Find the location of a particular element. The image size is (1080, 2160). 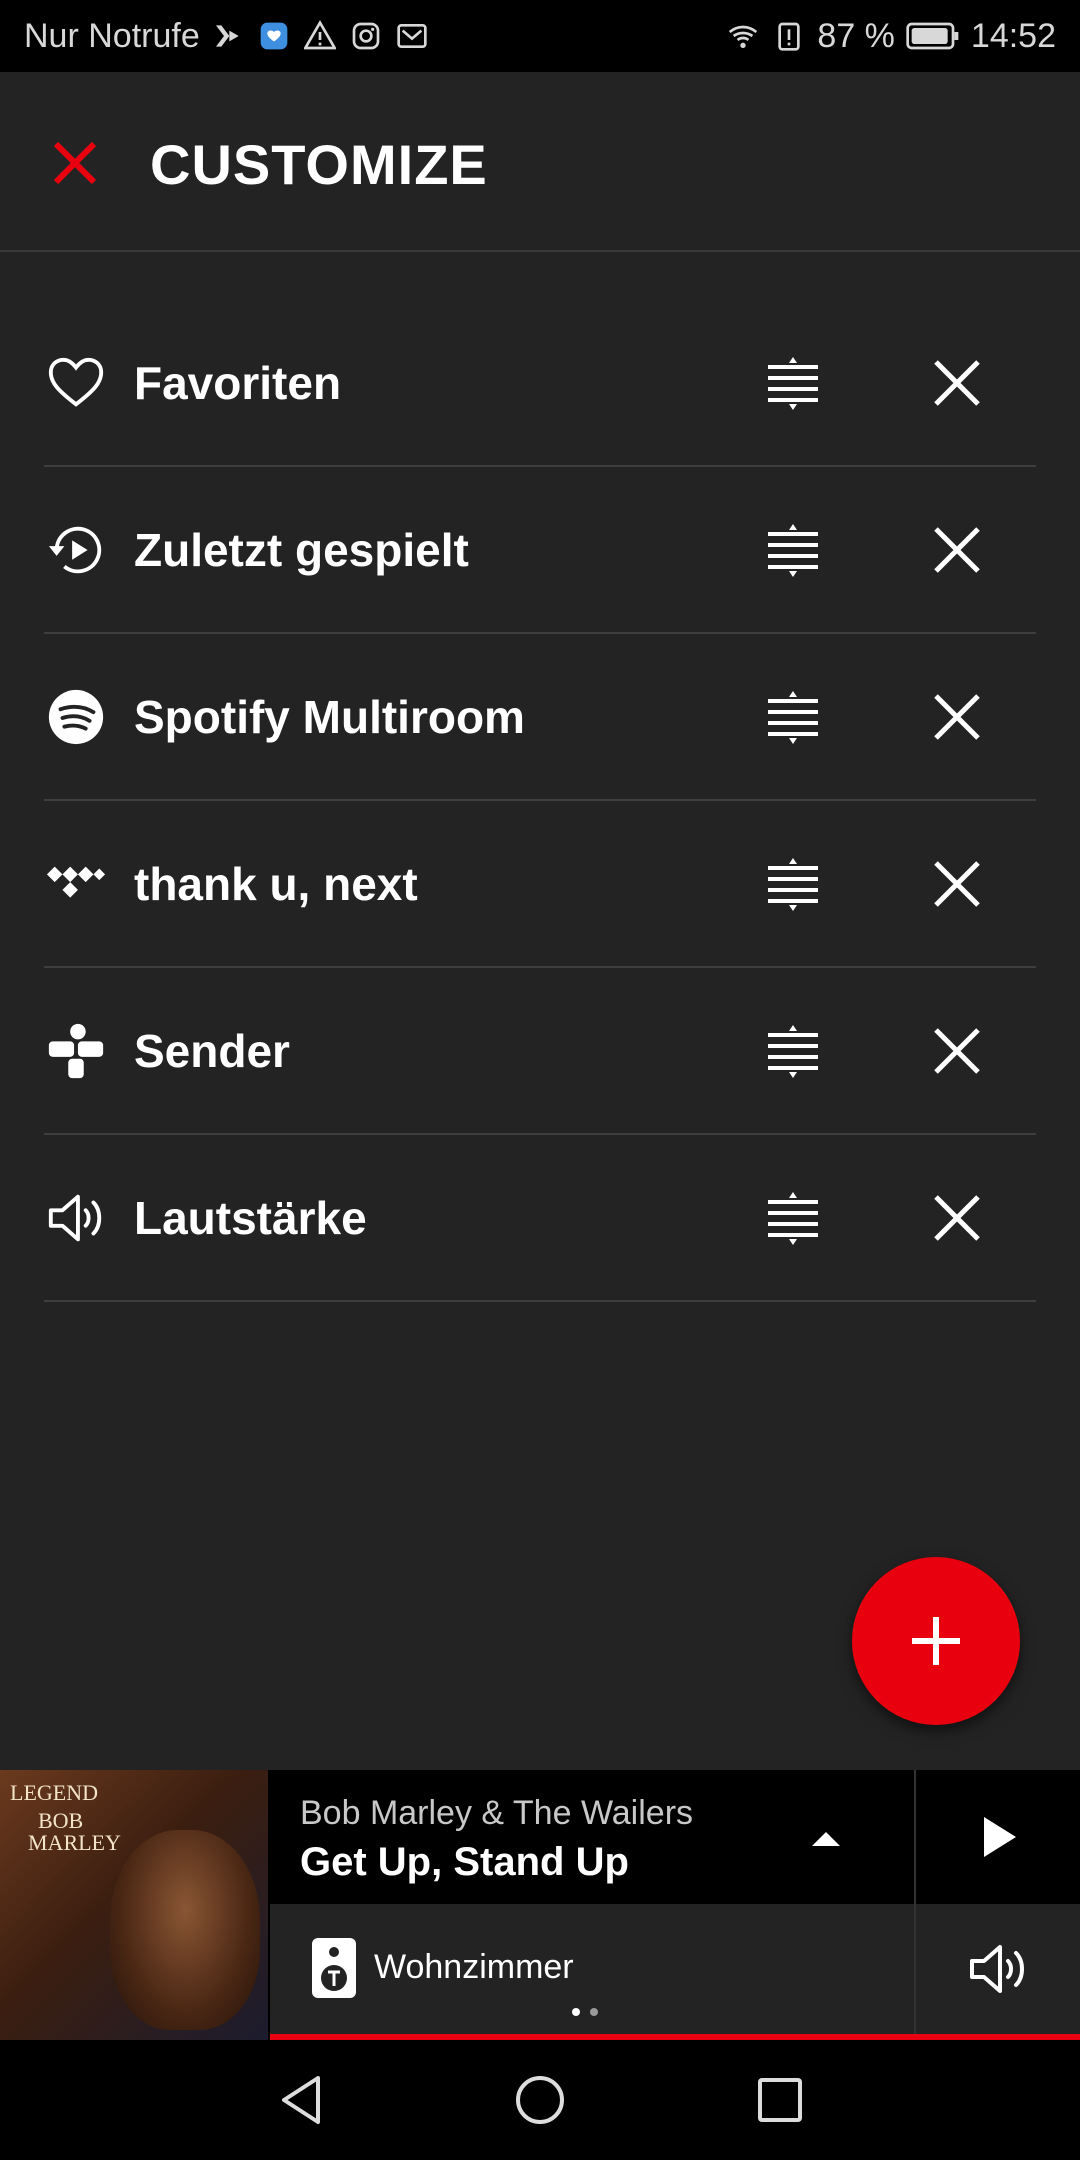

battery-alert-icon is located at coordinates (789, 36).